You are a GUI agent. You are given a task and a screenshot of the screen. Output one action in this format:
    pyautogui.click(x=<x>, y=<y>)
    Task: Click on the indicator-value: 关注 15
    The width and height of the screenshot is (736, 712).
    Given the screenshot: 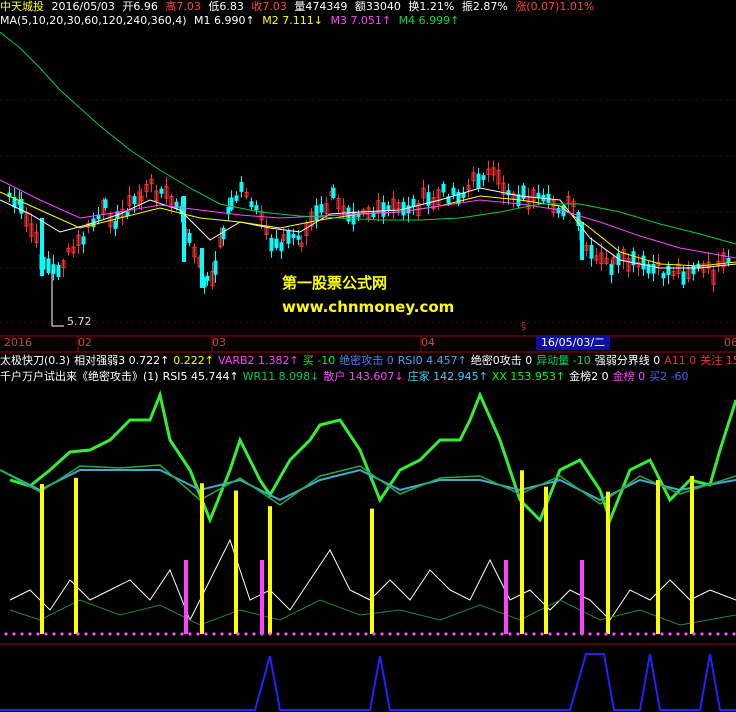 What is the action you would take?
    pyautogui.click(x=718, y=360)
    